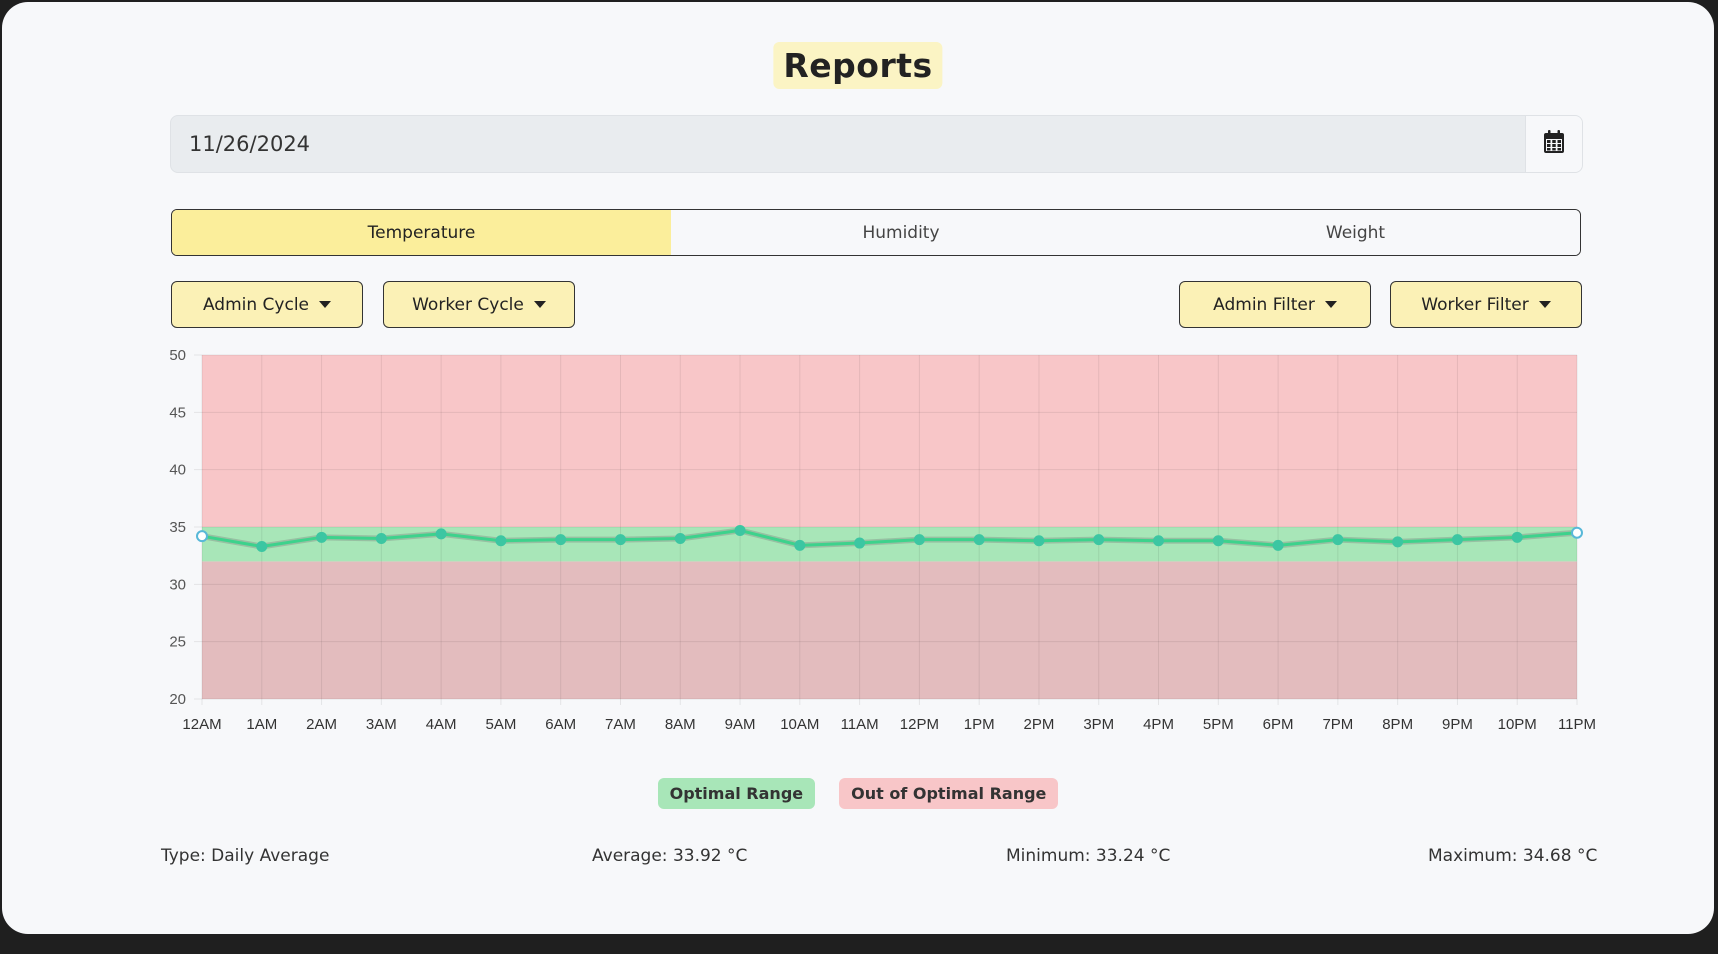  Describe the element at coordinates (740, 724) in the screenshot. I see `x-tick-label: 9AM` at that location.